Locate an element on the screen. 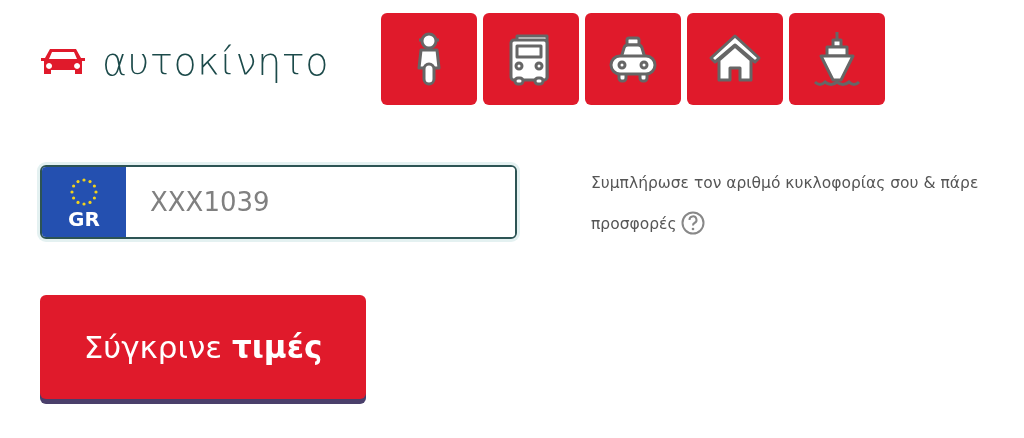  help-icon is located at coordinates (693, 223).